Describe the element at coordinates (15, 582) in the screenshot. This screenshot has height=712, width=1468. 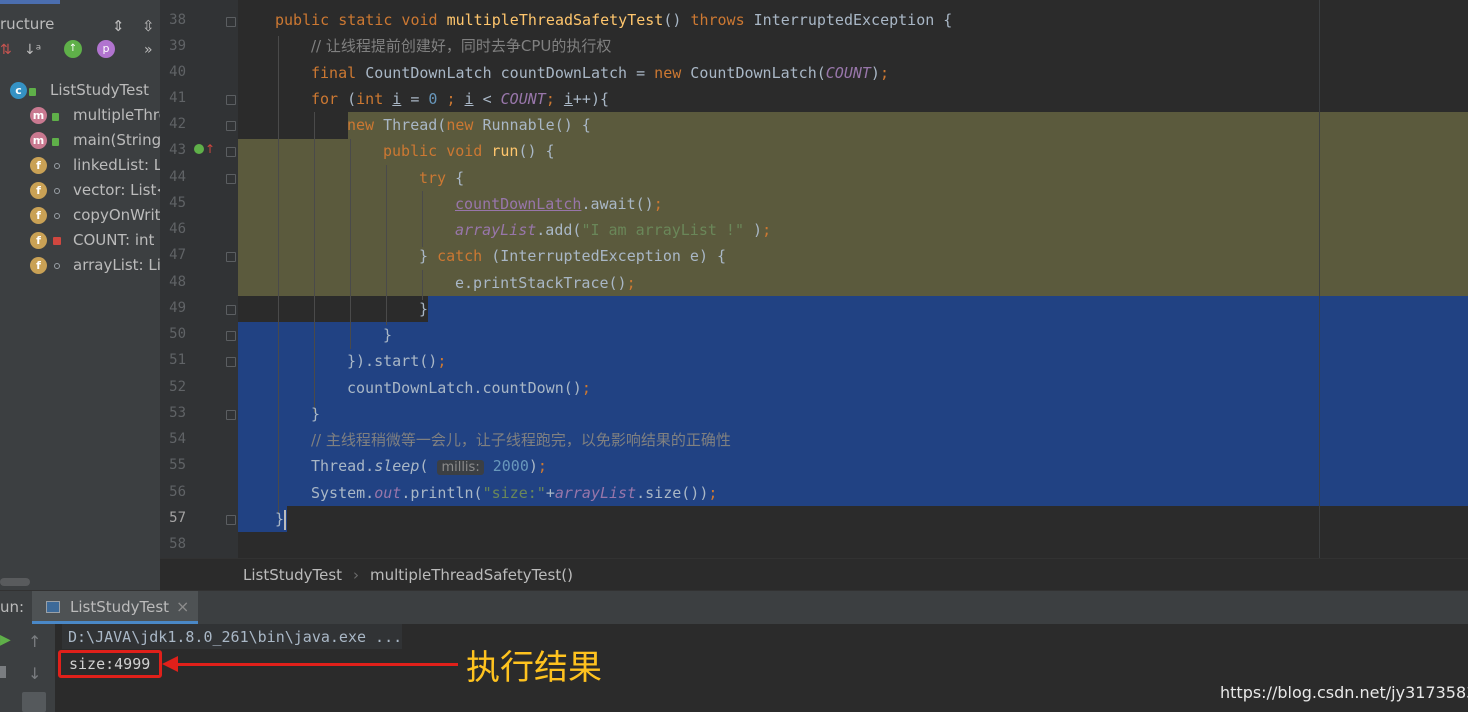
I see `structure-scrollbar` at that location.